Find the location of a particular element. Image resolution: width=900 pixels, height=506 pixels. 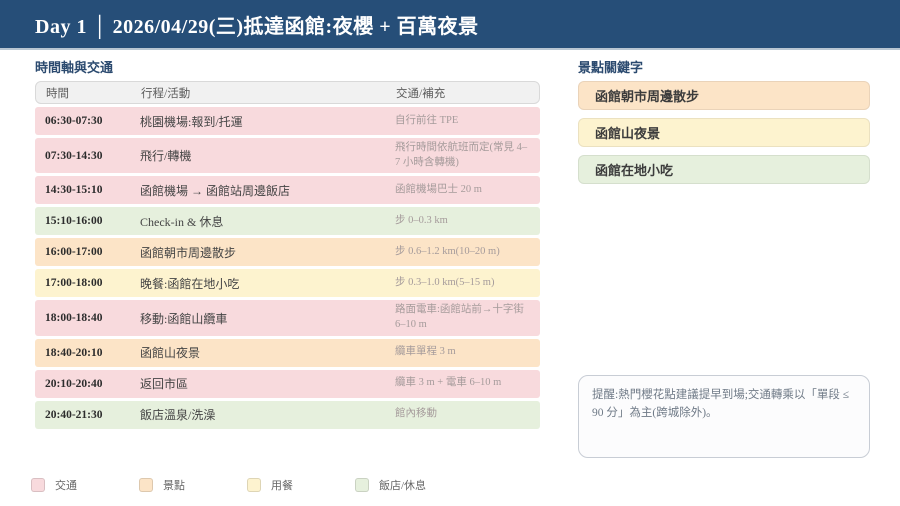

legend-item-meal: 用餐 is located at coordinates (270, 485).